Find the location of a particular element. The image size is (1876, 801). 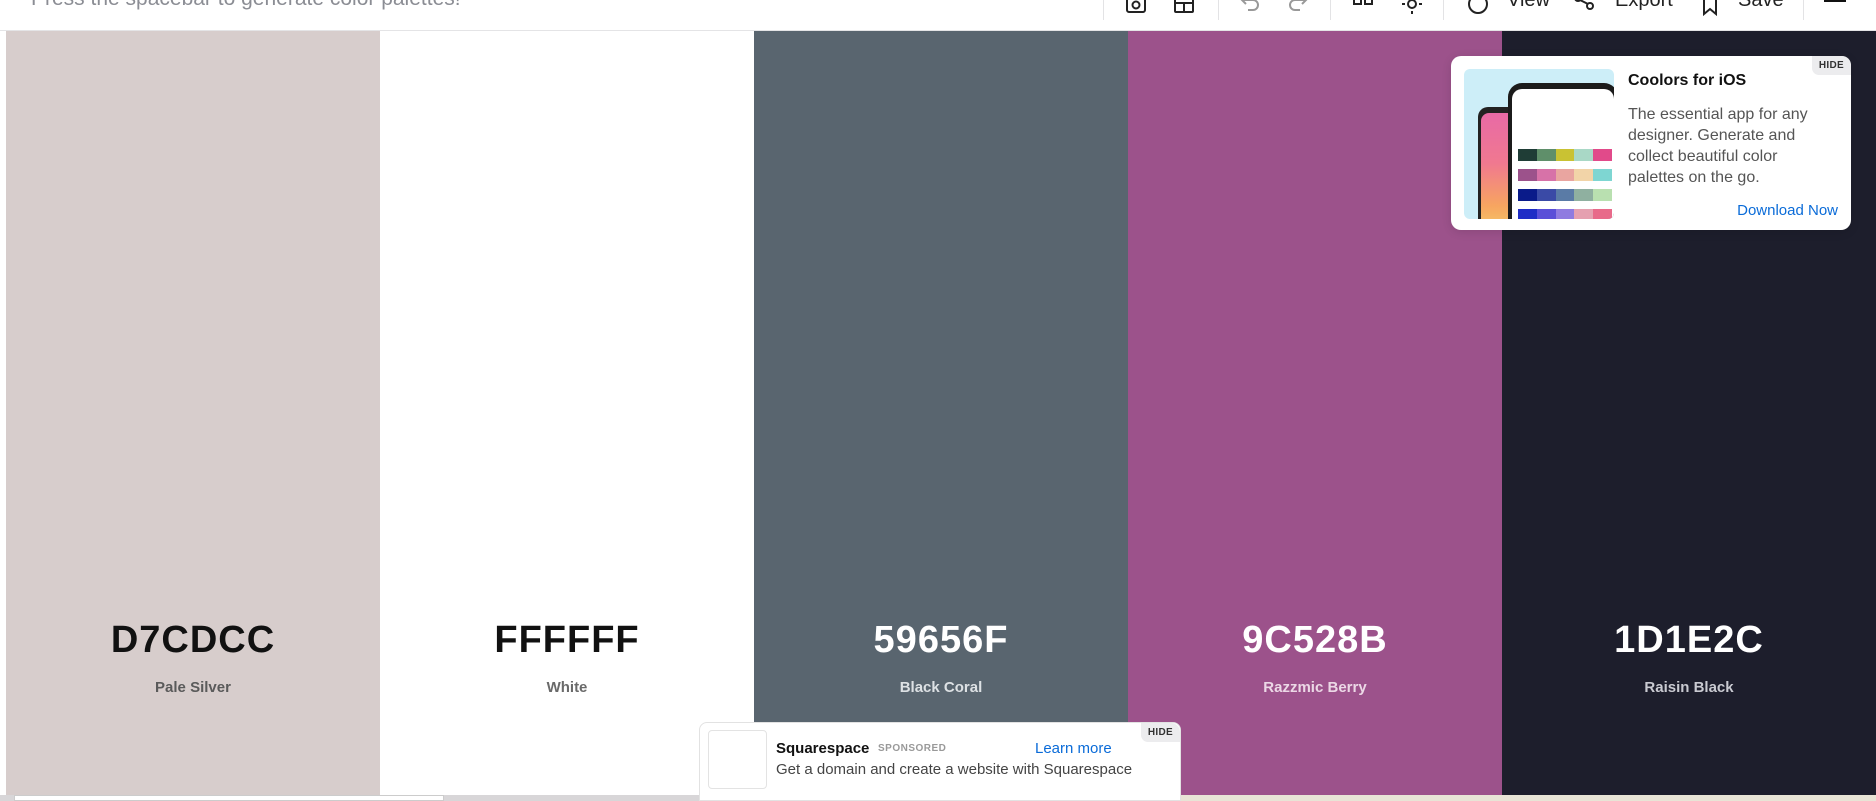

promo-title: Coolors for iOS is located at coordinates (1687, 80).